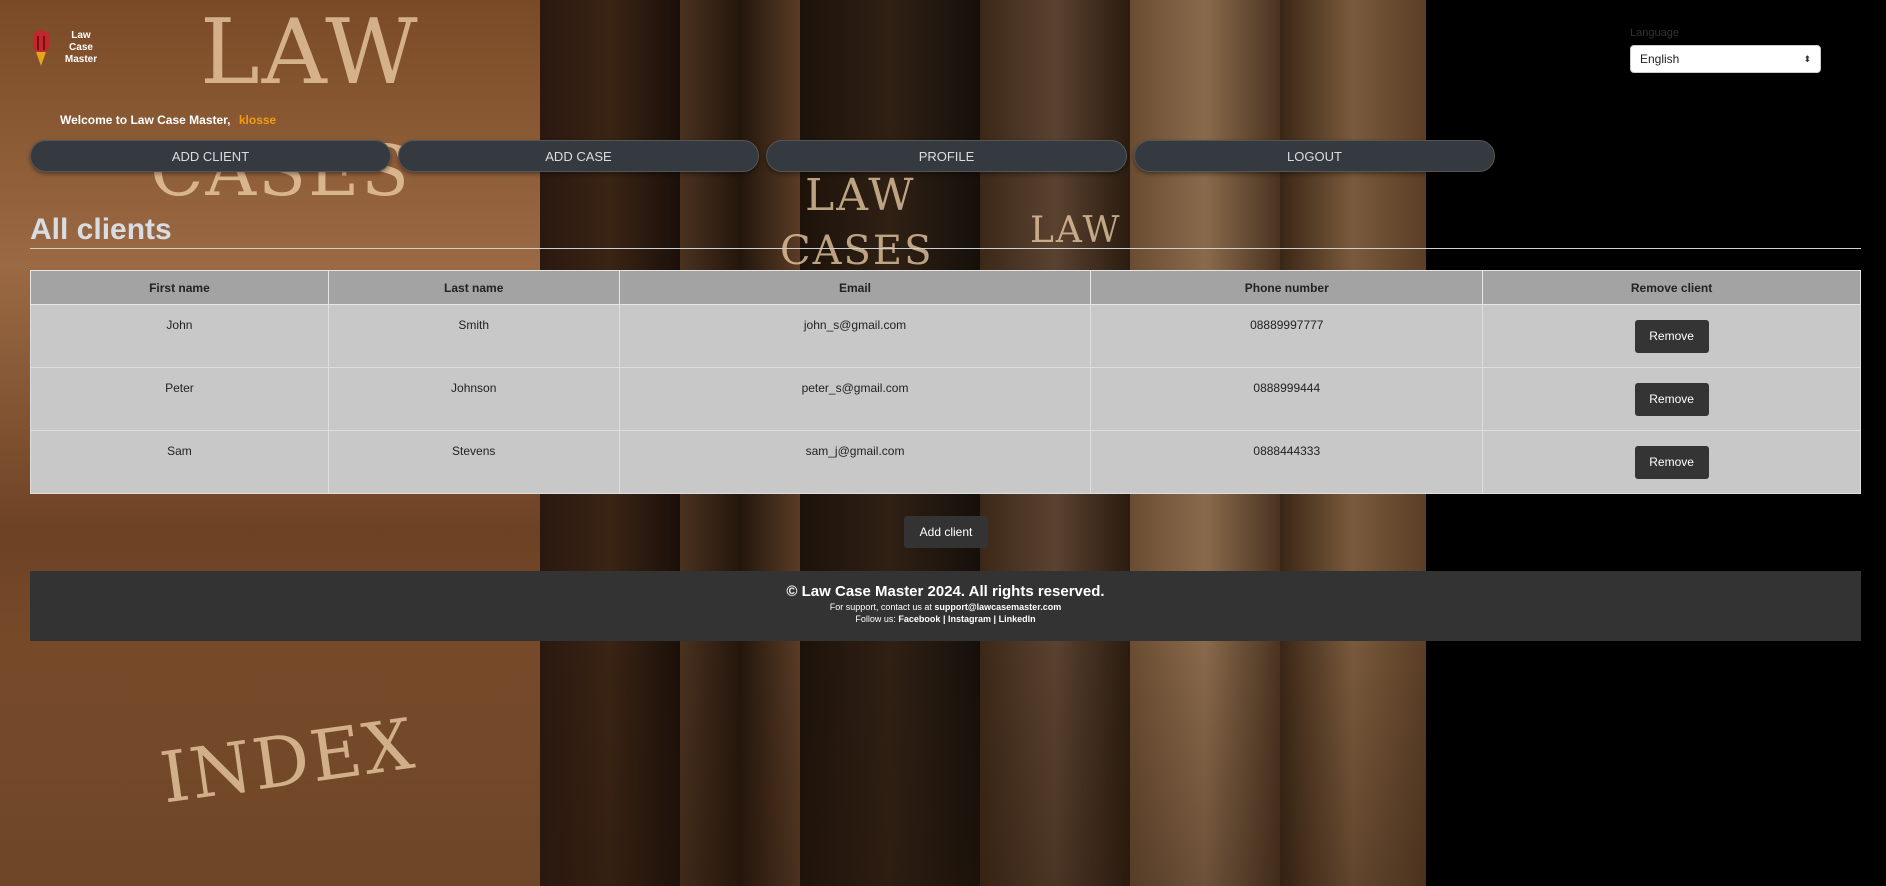  I want to click on logout-nav-button: LOGOUT, so click(1314, 156).